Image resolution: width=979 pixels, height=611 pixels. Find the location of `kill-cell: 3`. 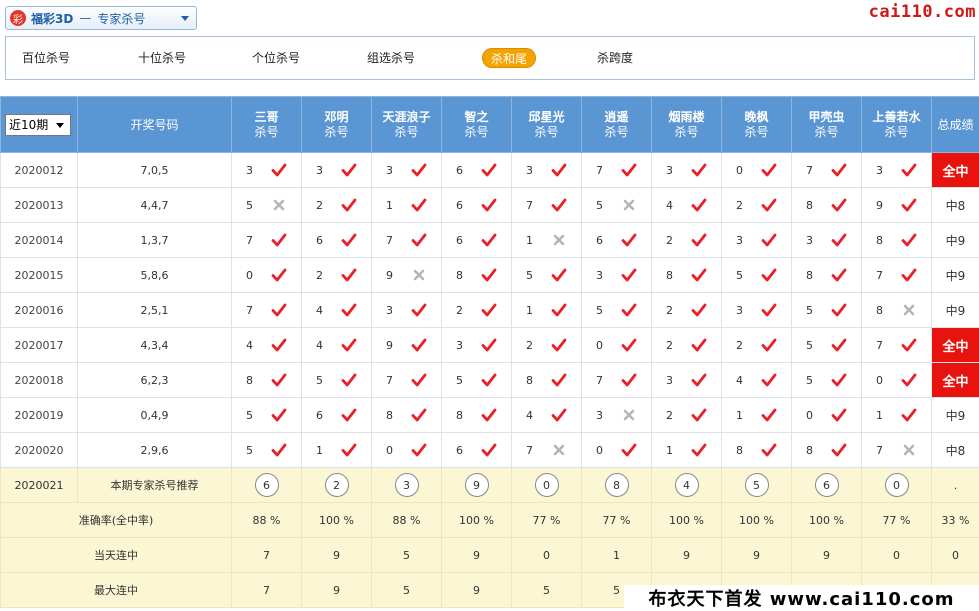

kill-cell: 3 is located at coordinates (336, 170).